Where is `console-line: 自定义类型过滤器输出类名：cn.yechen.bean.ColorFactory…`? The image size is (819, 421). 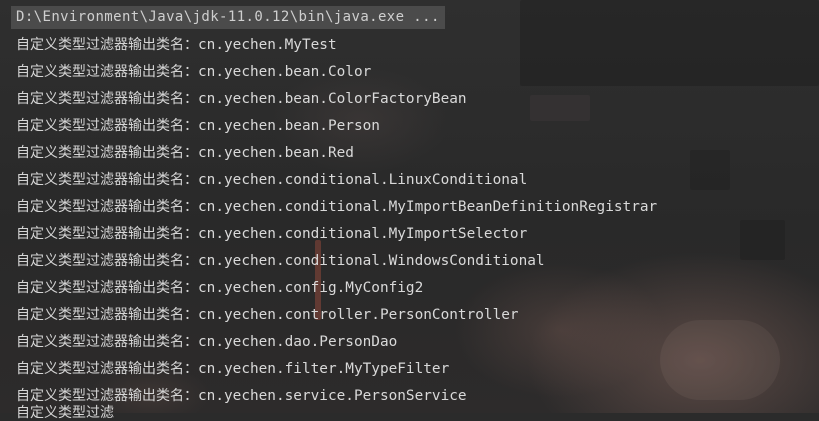 console-line: 自定义类型过滤器输出类名：cn.yechen.bean.ColorFactory… is located at coordinates (336, 97).